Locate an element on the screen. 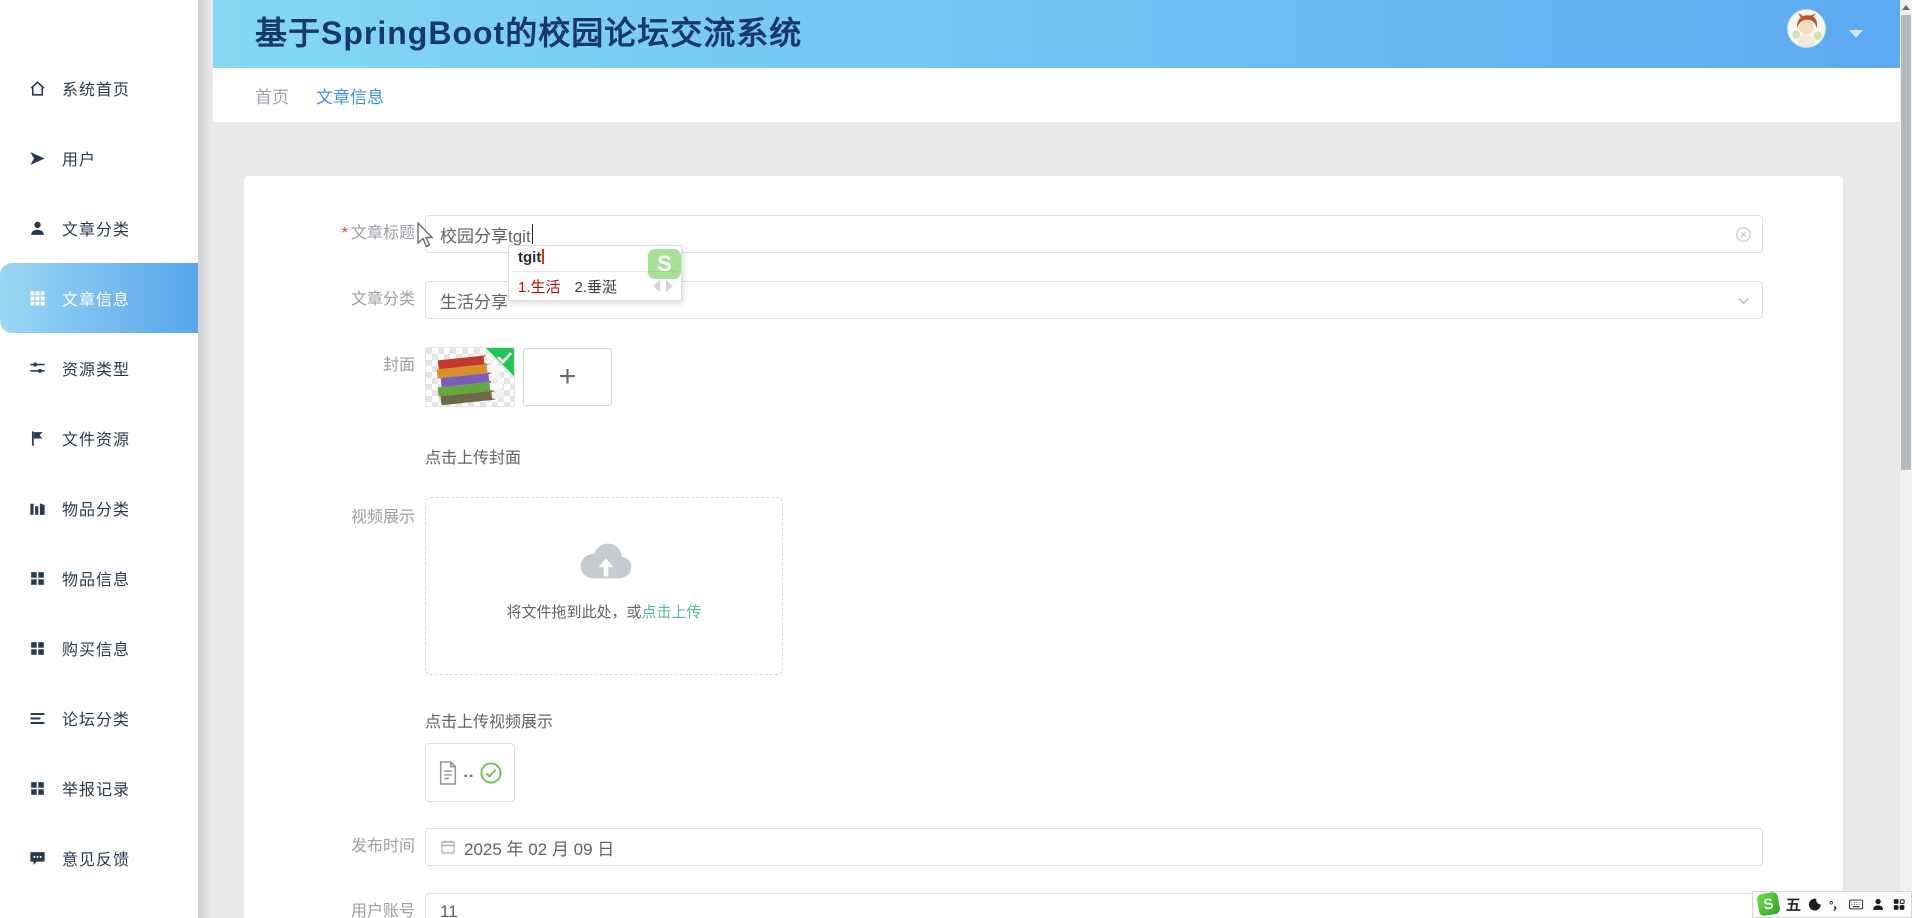  upload-cloud-icon is located at coordinates (606, 561).